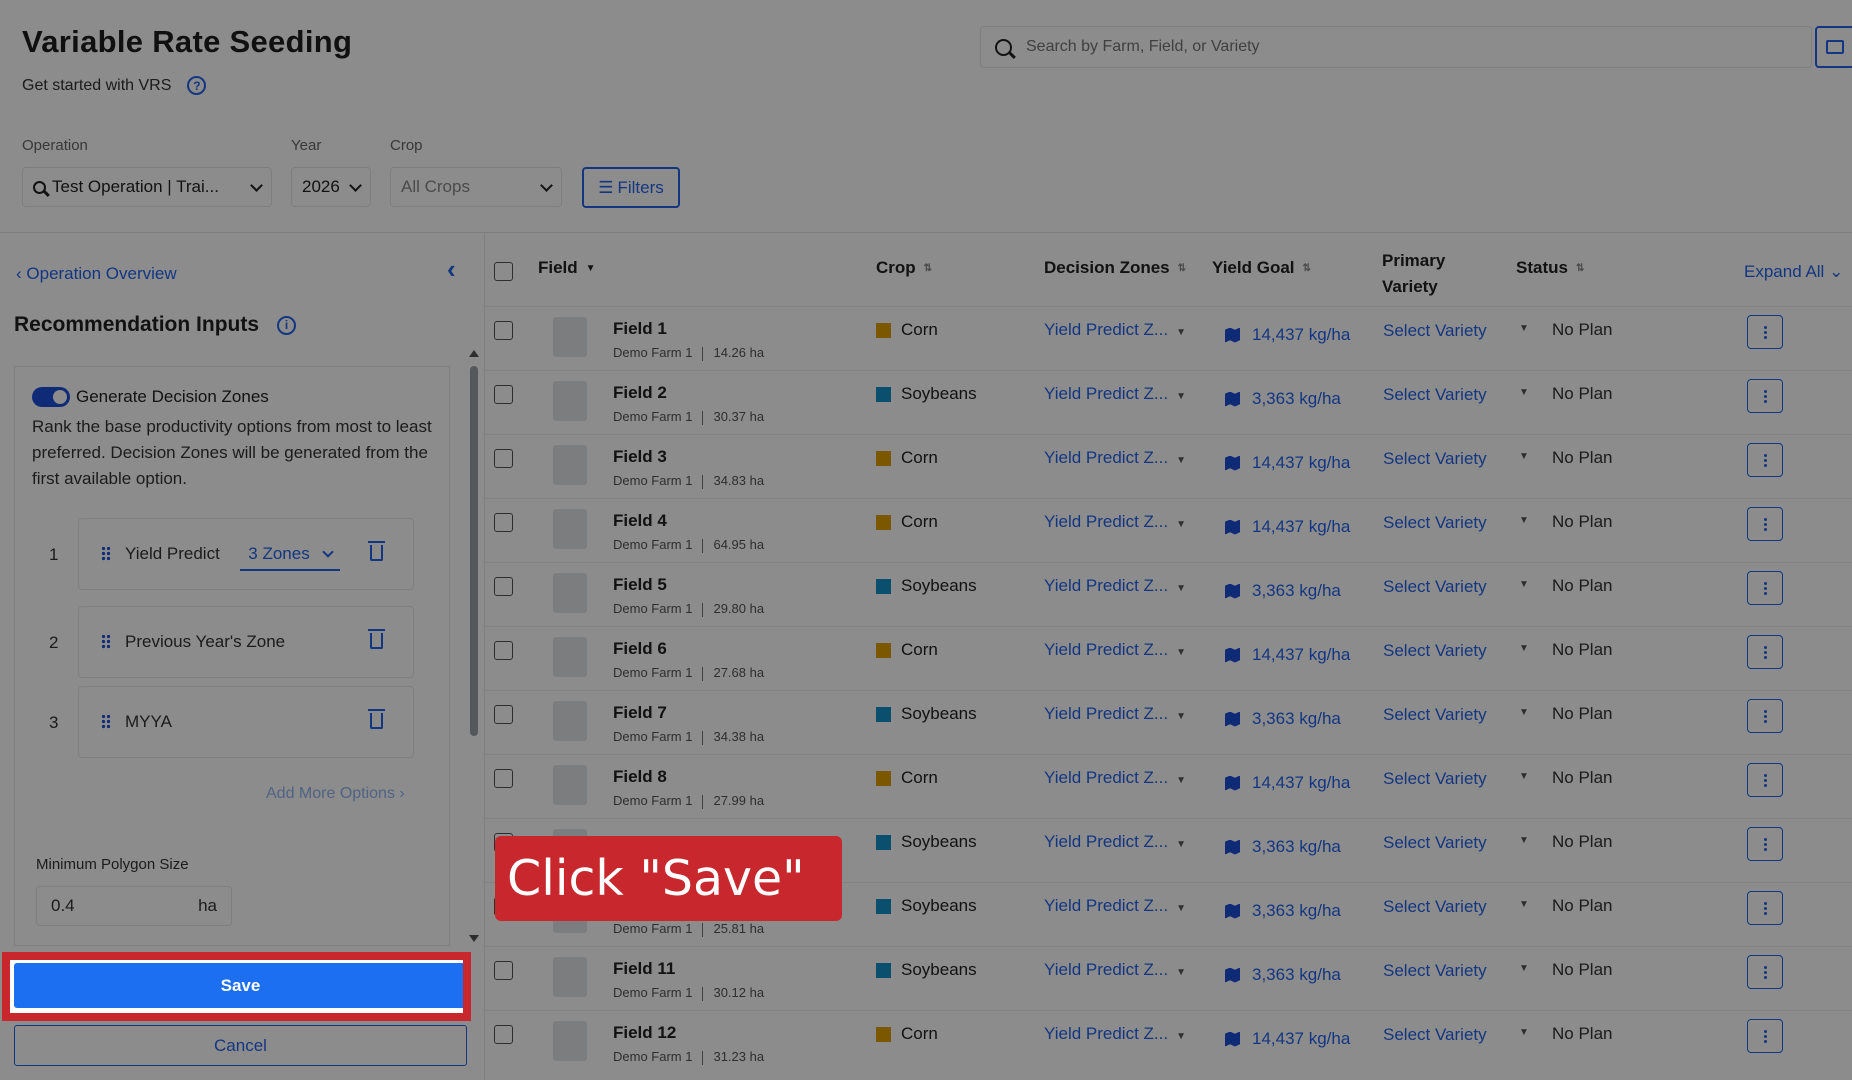 This screenshot has width=1852, height=1080. Describe the element at coordinates (331, 187) in the screenshot. I see `year-select: 2026` at that location.